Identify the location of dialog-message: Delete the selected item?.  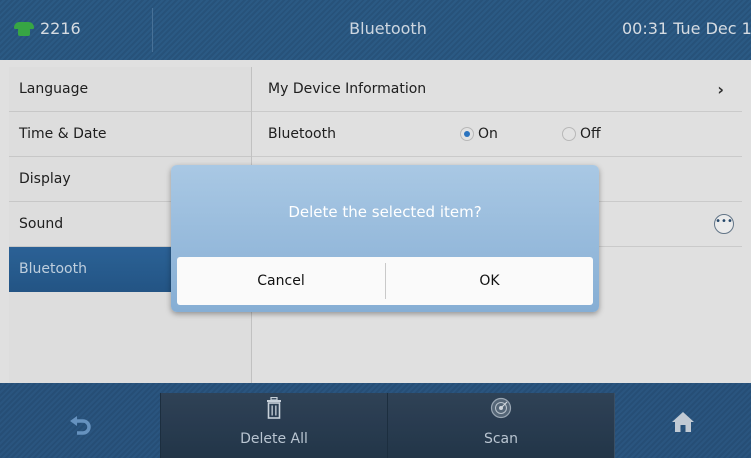
(385, 212).